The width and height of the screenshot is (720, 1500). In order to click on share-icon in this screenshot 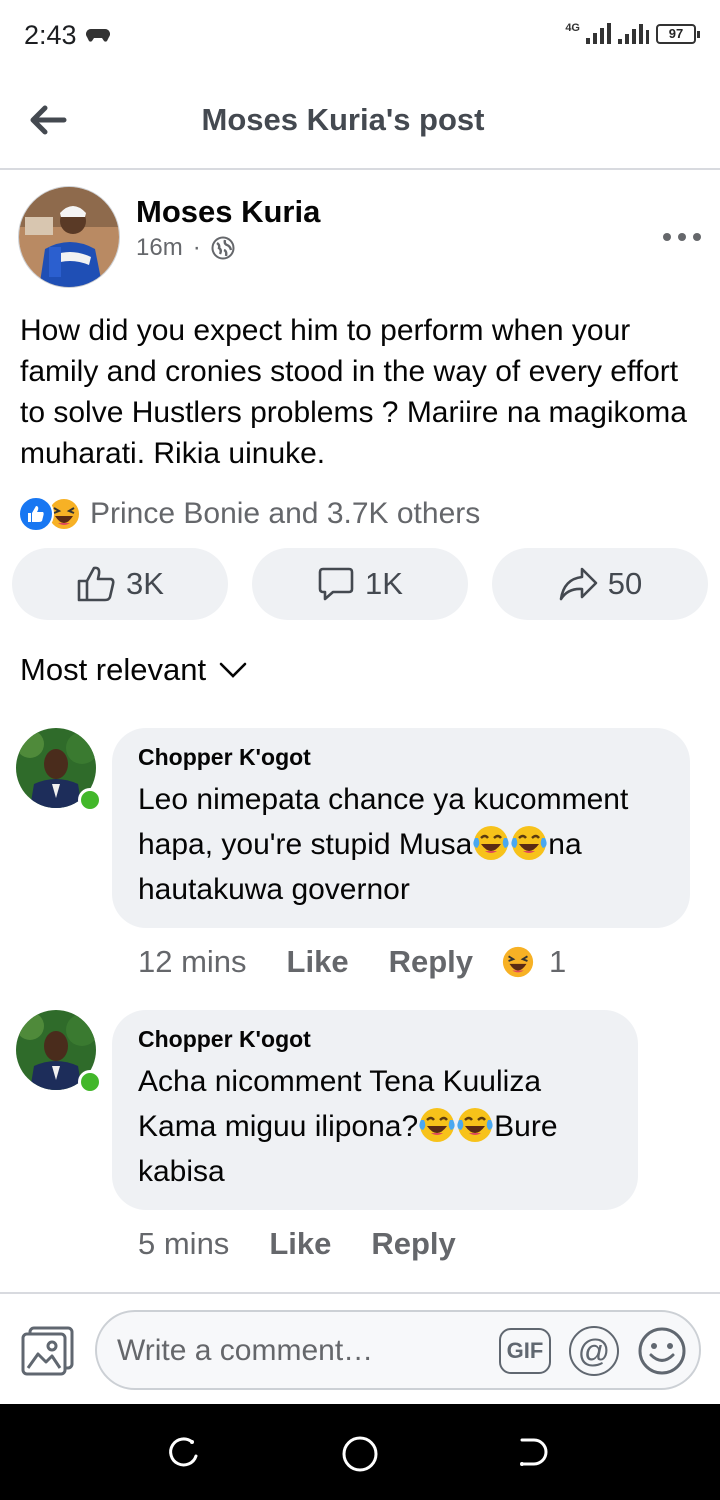, I will do `click(578, 584)`.